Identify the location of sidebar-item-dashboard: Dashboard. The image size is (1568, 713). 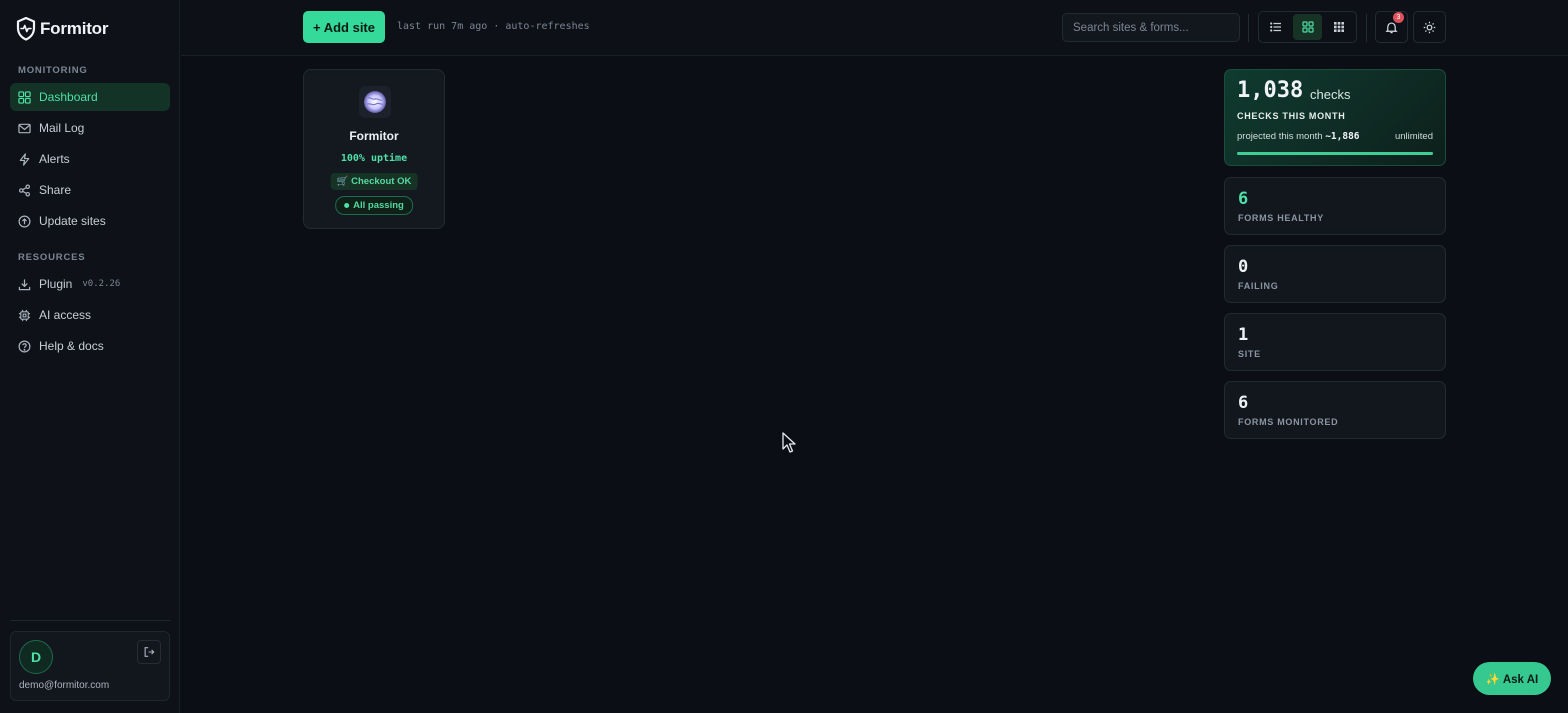
(90, 97).